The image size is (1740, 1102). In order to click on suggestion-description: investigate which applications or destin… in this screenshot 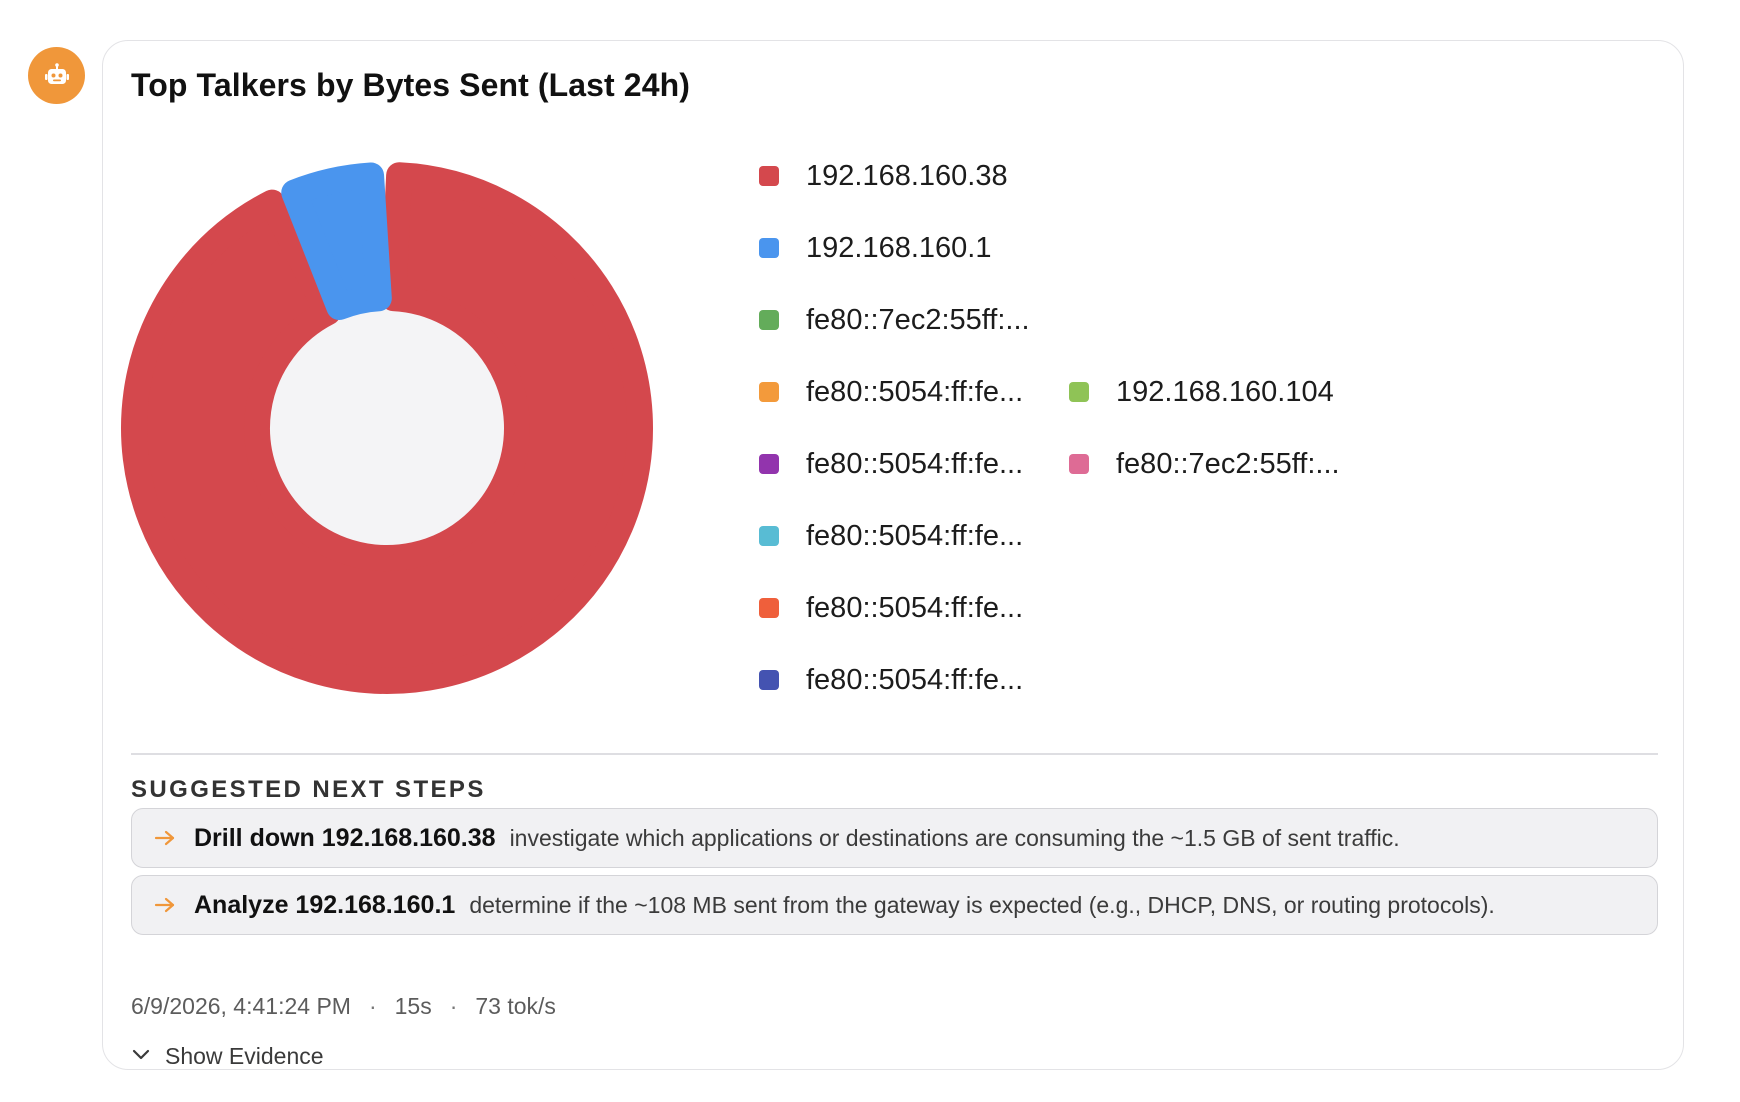, I will do `click(954, 837)`.